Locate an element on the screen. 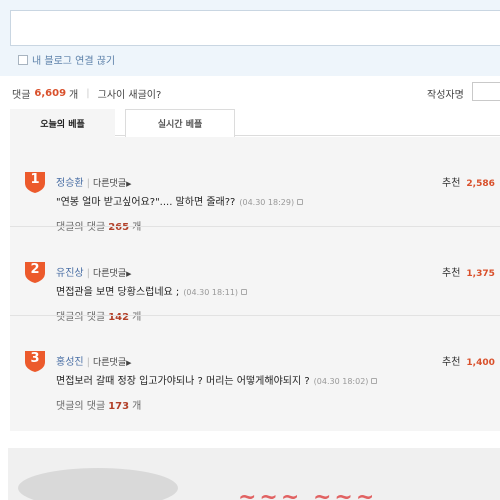 Image resolution: width=500 pixels, height=500 pixels. replies-count: 173 is located at coordinates (119, 406).